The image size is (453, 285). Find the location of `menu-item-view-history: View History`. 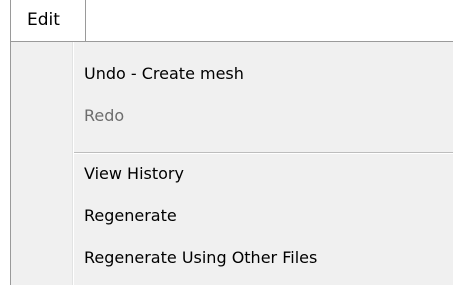

menu-item-view-history: View History is located at coordinates (134, 173).